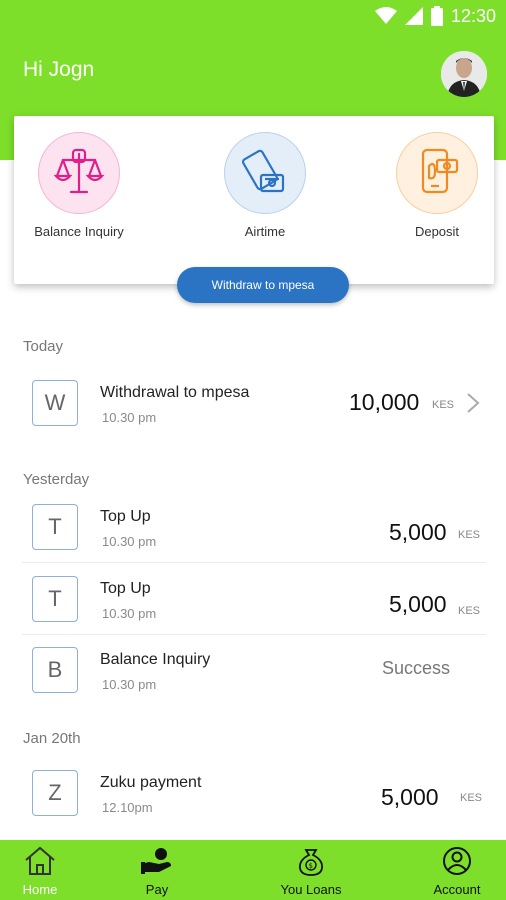  What do you see at coordinates (253, 870) in the screenshot?
I see `bottom-navigation: Home Pay $ You Loans Account` at bounding box center [253, 870].